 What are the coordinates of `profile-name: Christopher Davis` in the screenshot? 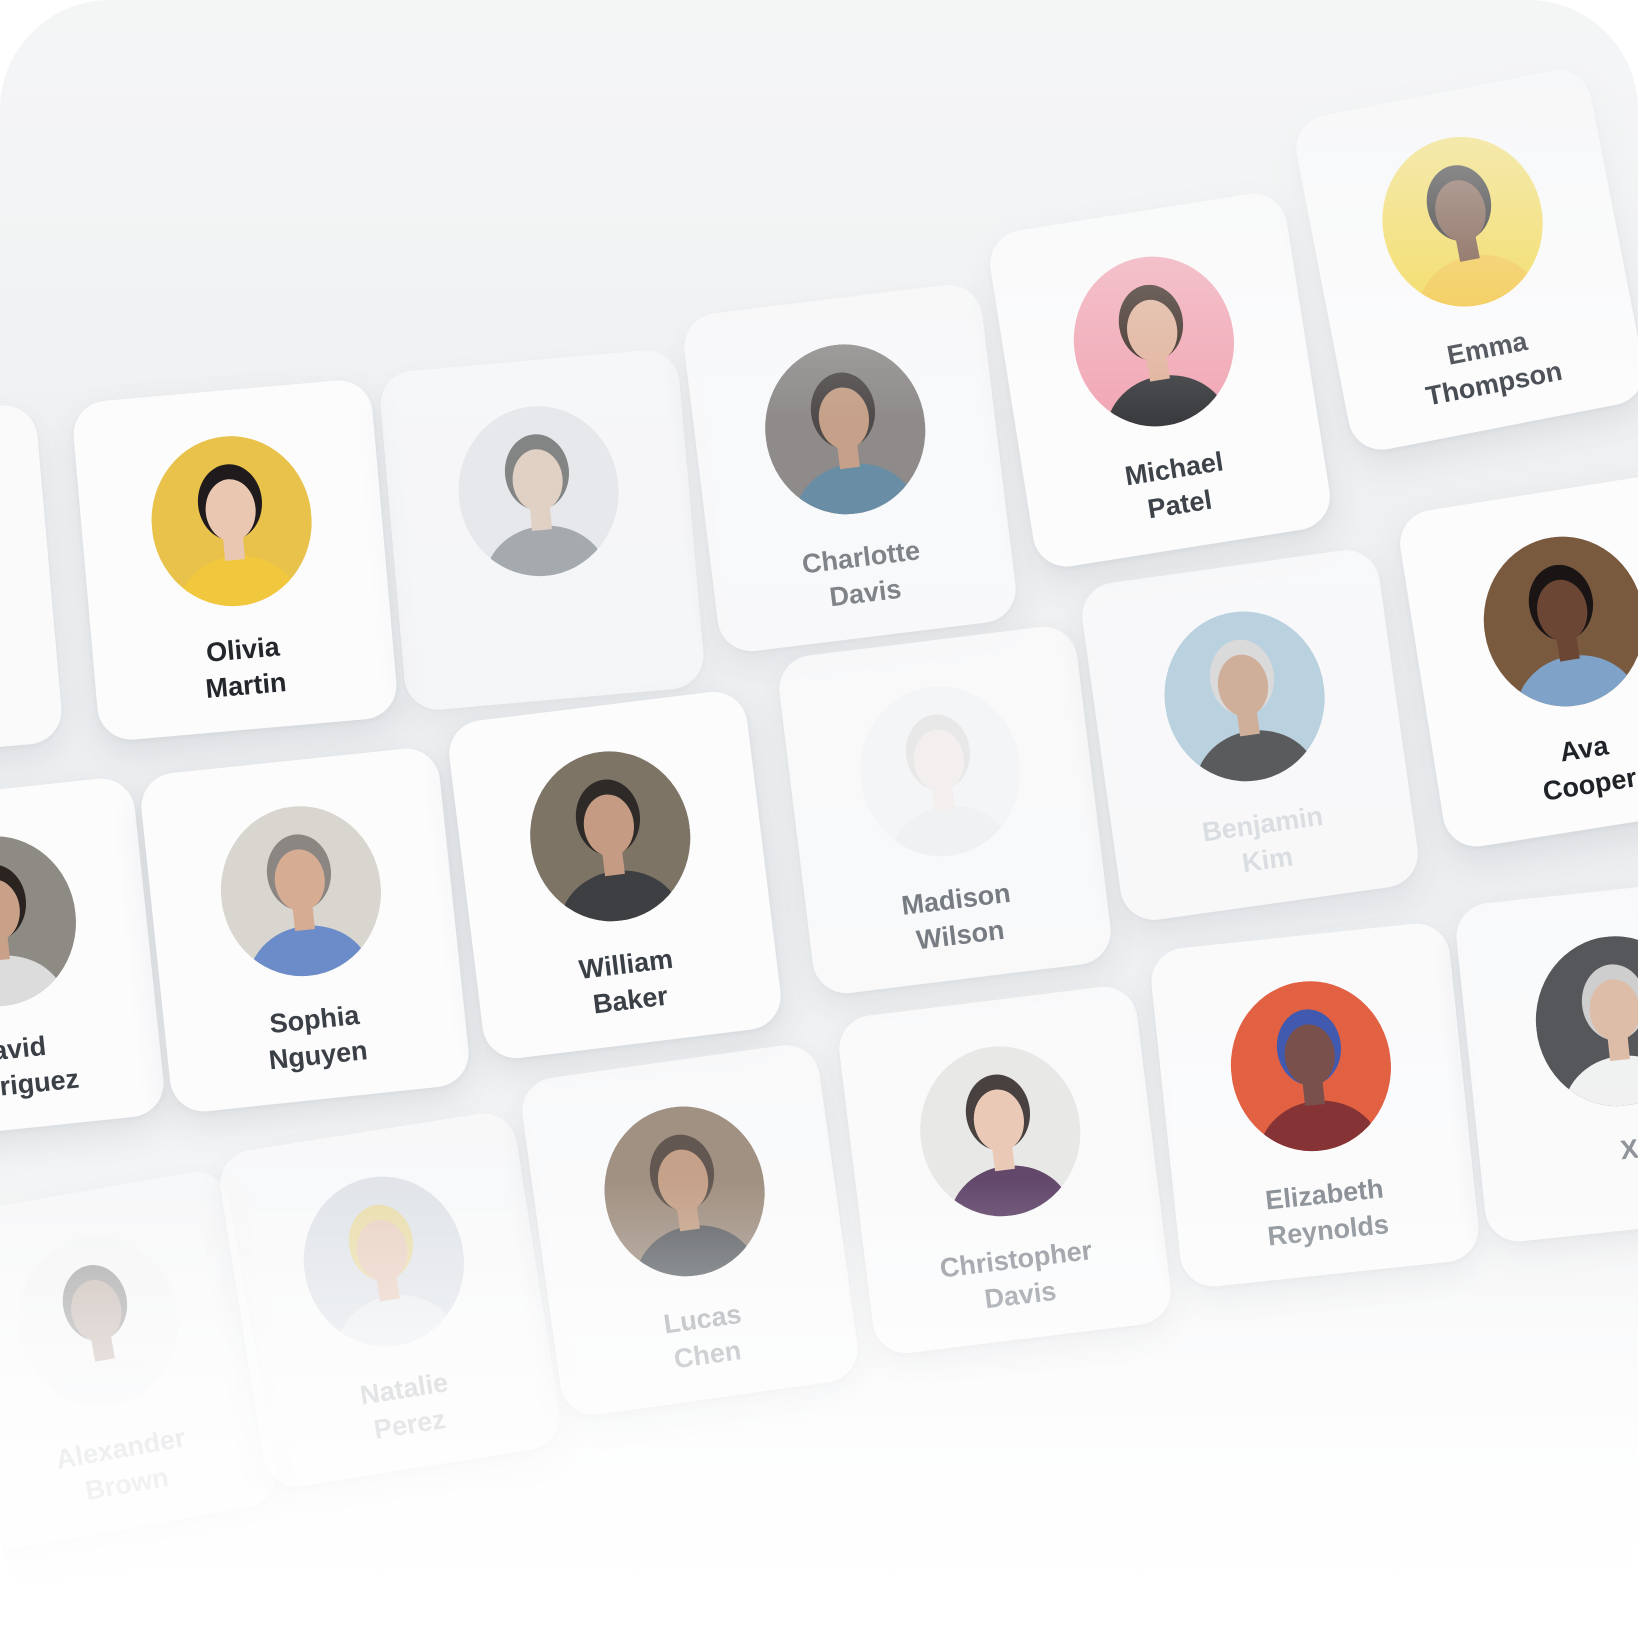 It's located at (1016, 1275).